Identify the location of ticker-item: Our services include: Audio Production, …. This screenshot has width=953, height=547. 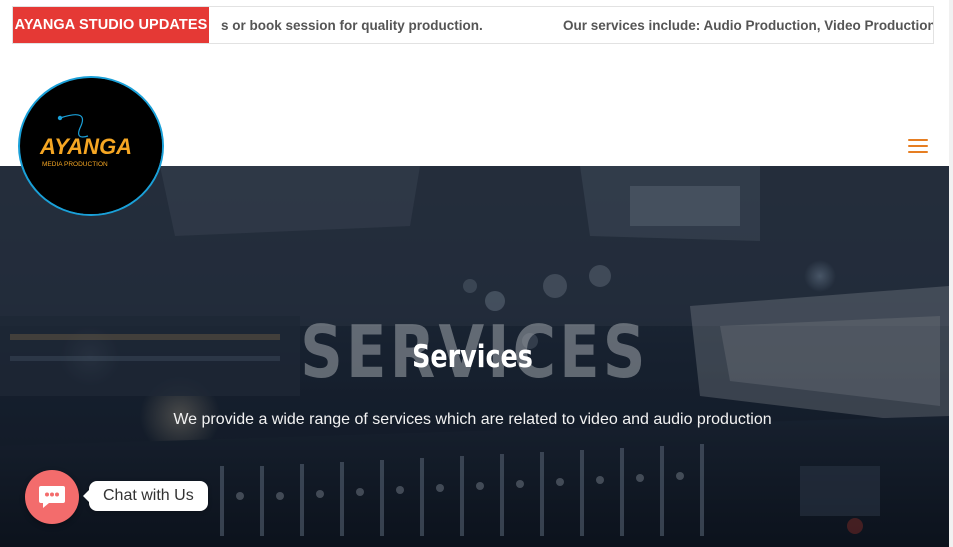
(748, 25).